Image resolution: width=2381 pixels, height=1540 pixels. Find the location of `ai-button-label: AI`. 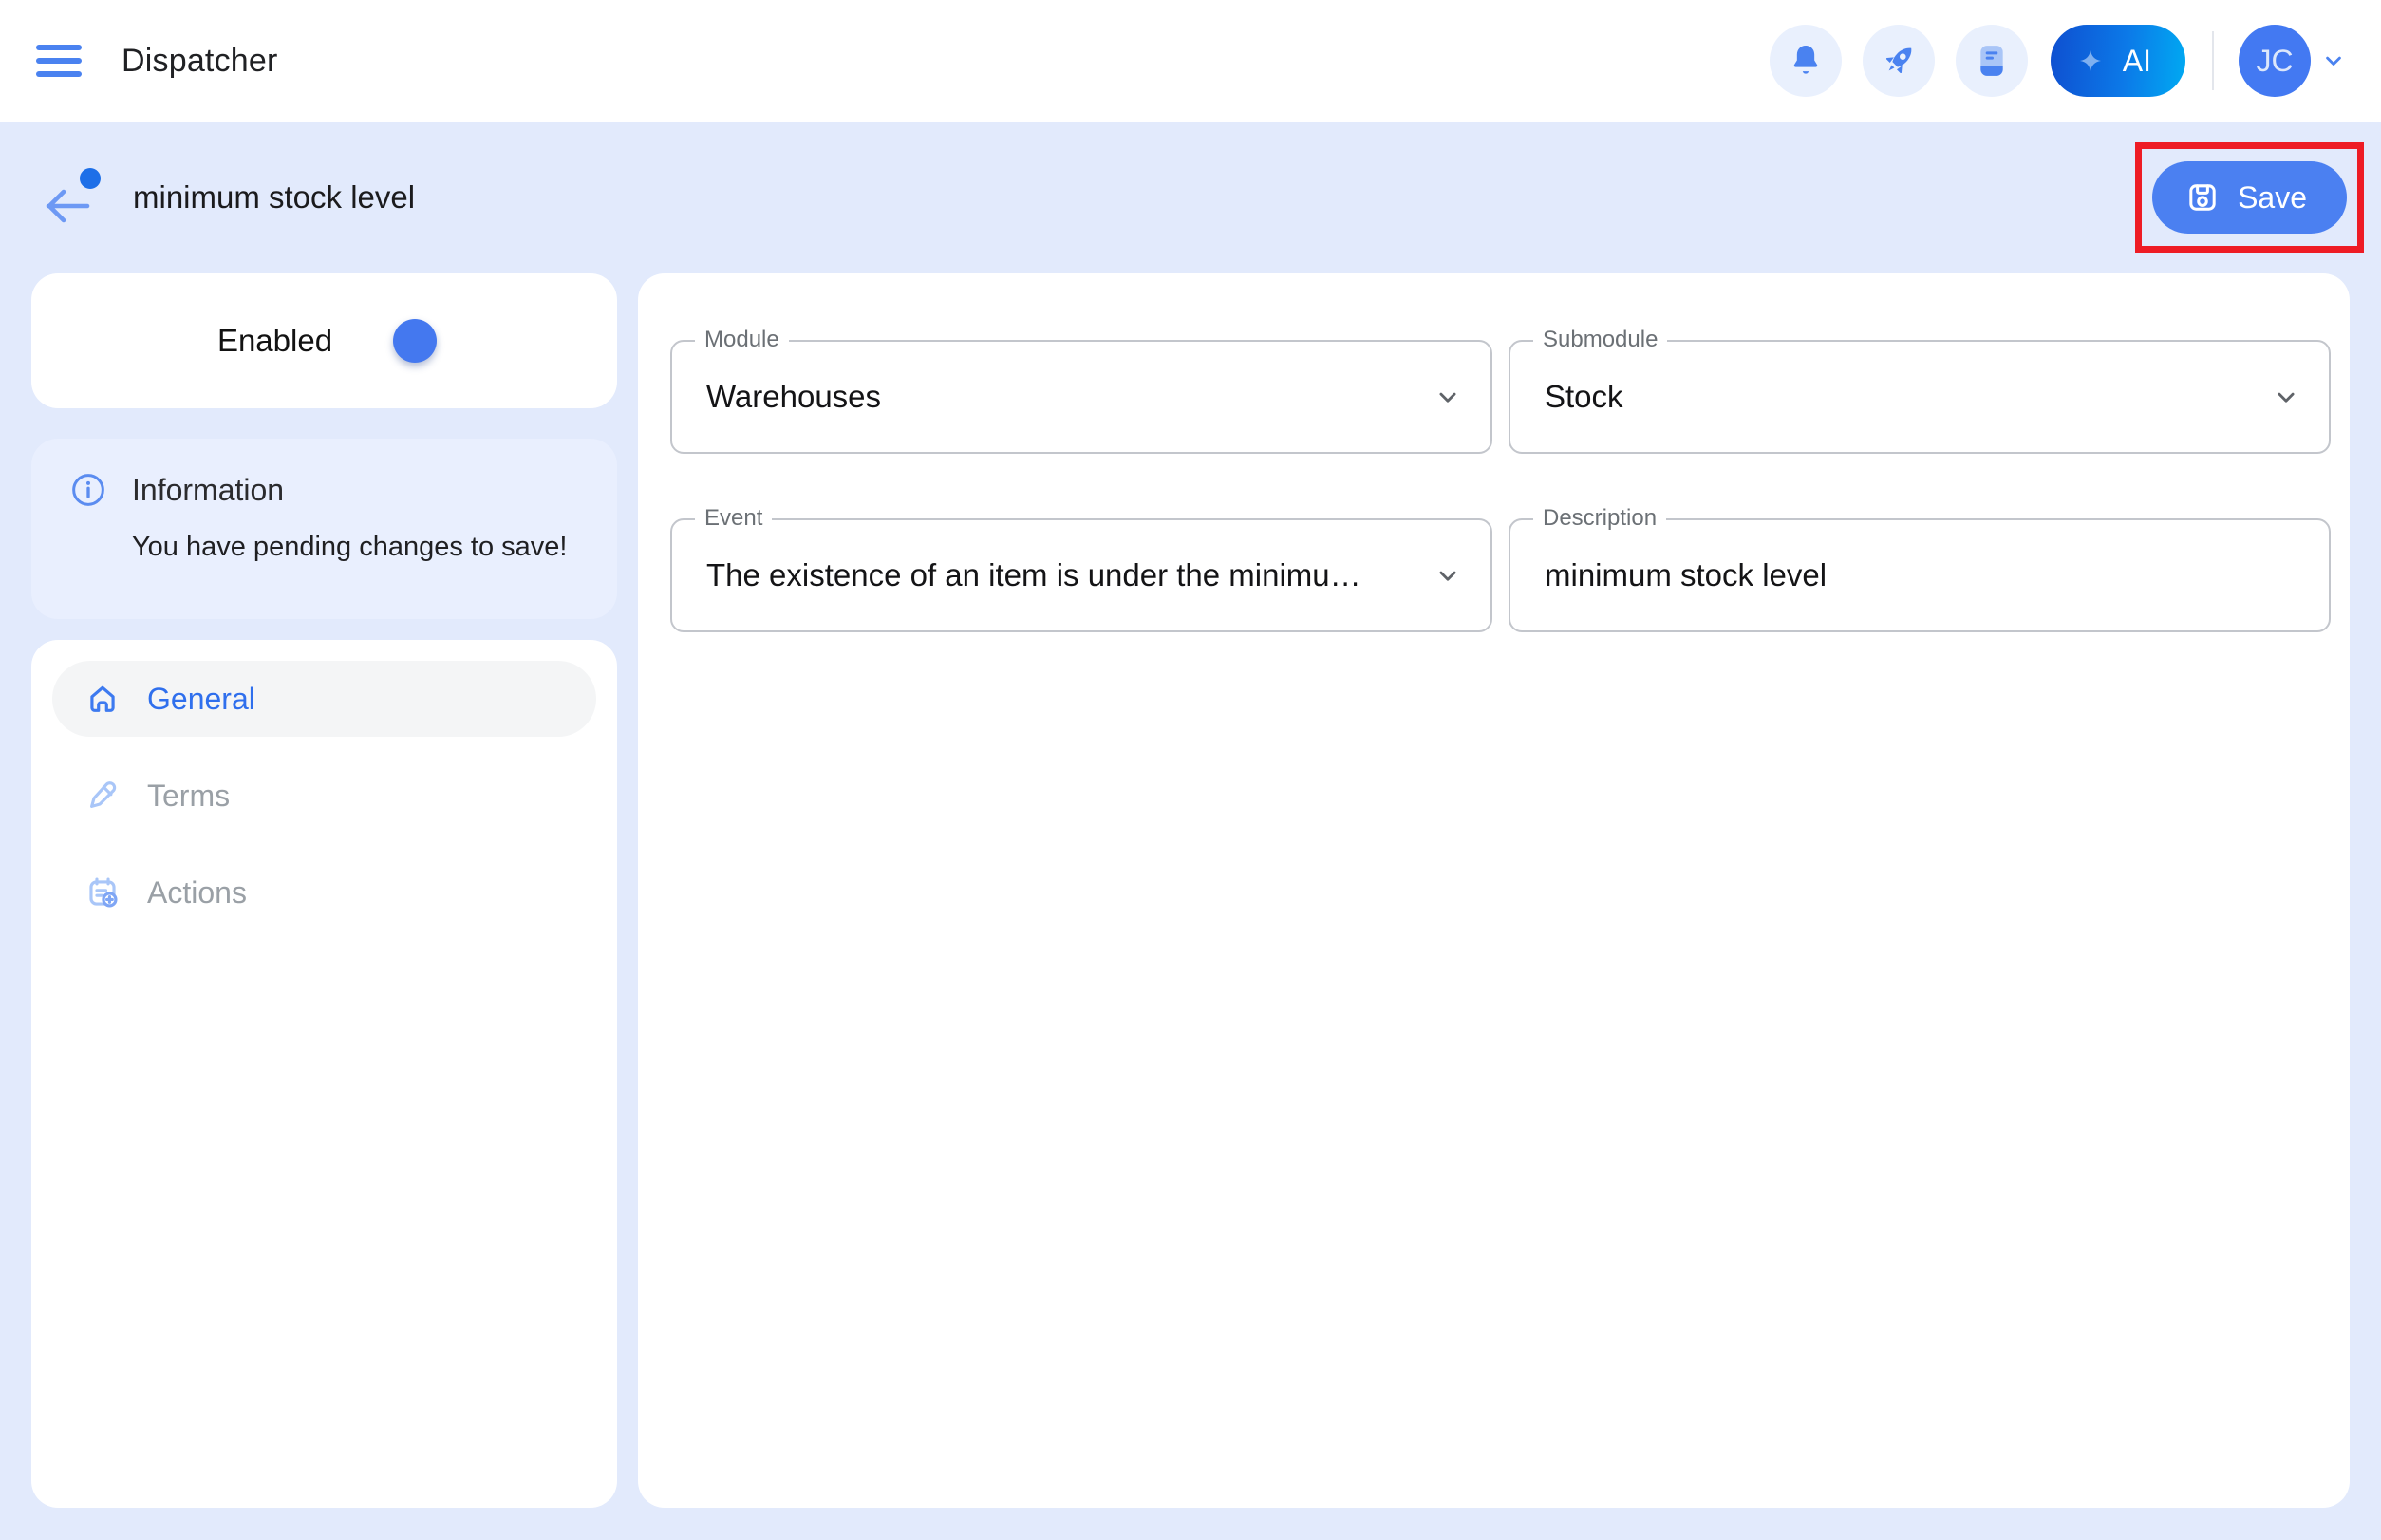

ai-button-label: AI is located at coordinates (2137, 61).